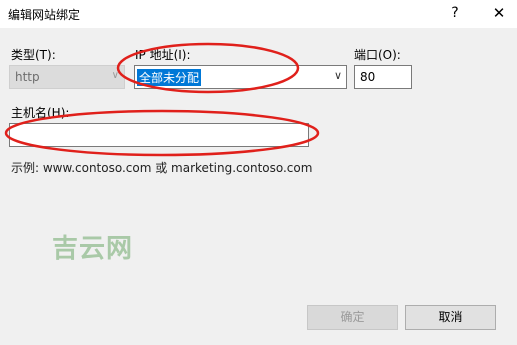  What do you see at coordinates (450, 317) in the screenshot?
I see `cancel-button: 取消` at bounding box center [450, 317].